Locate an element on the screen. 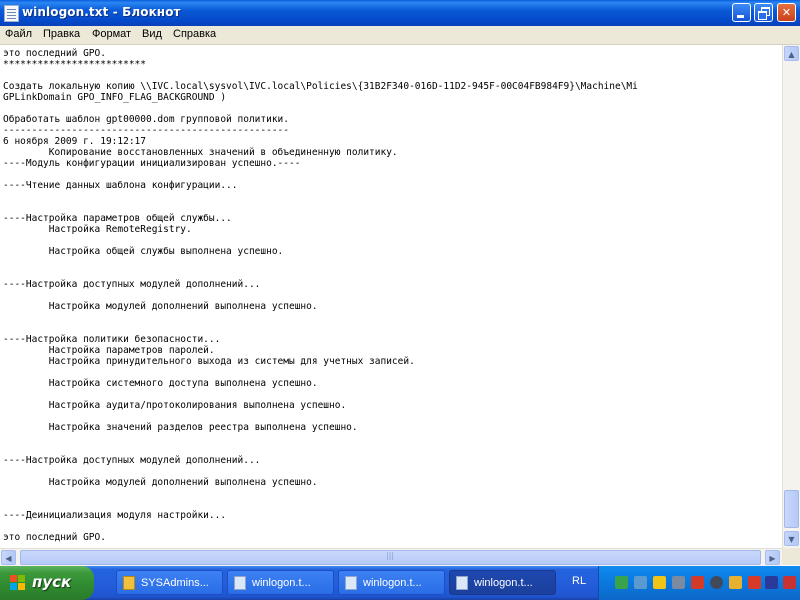  scroll-up-button: ▲ is located at coordinates (791, 53).